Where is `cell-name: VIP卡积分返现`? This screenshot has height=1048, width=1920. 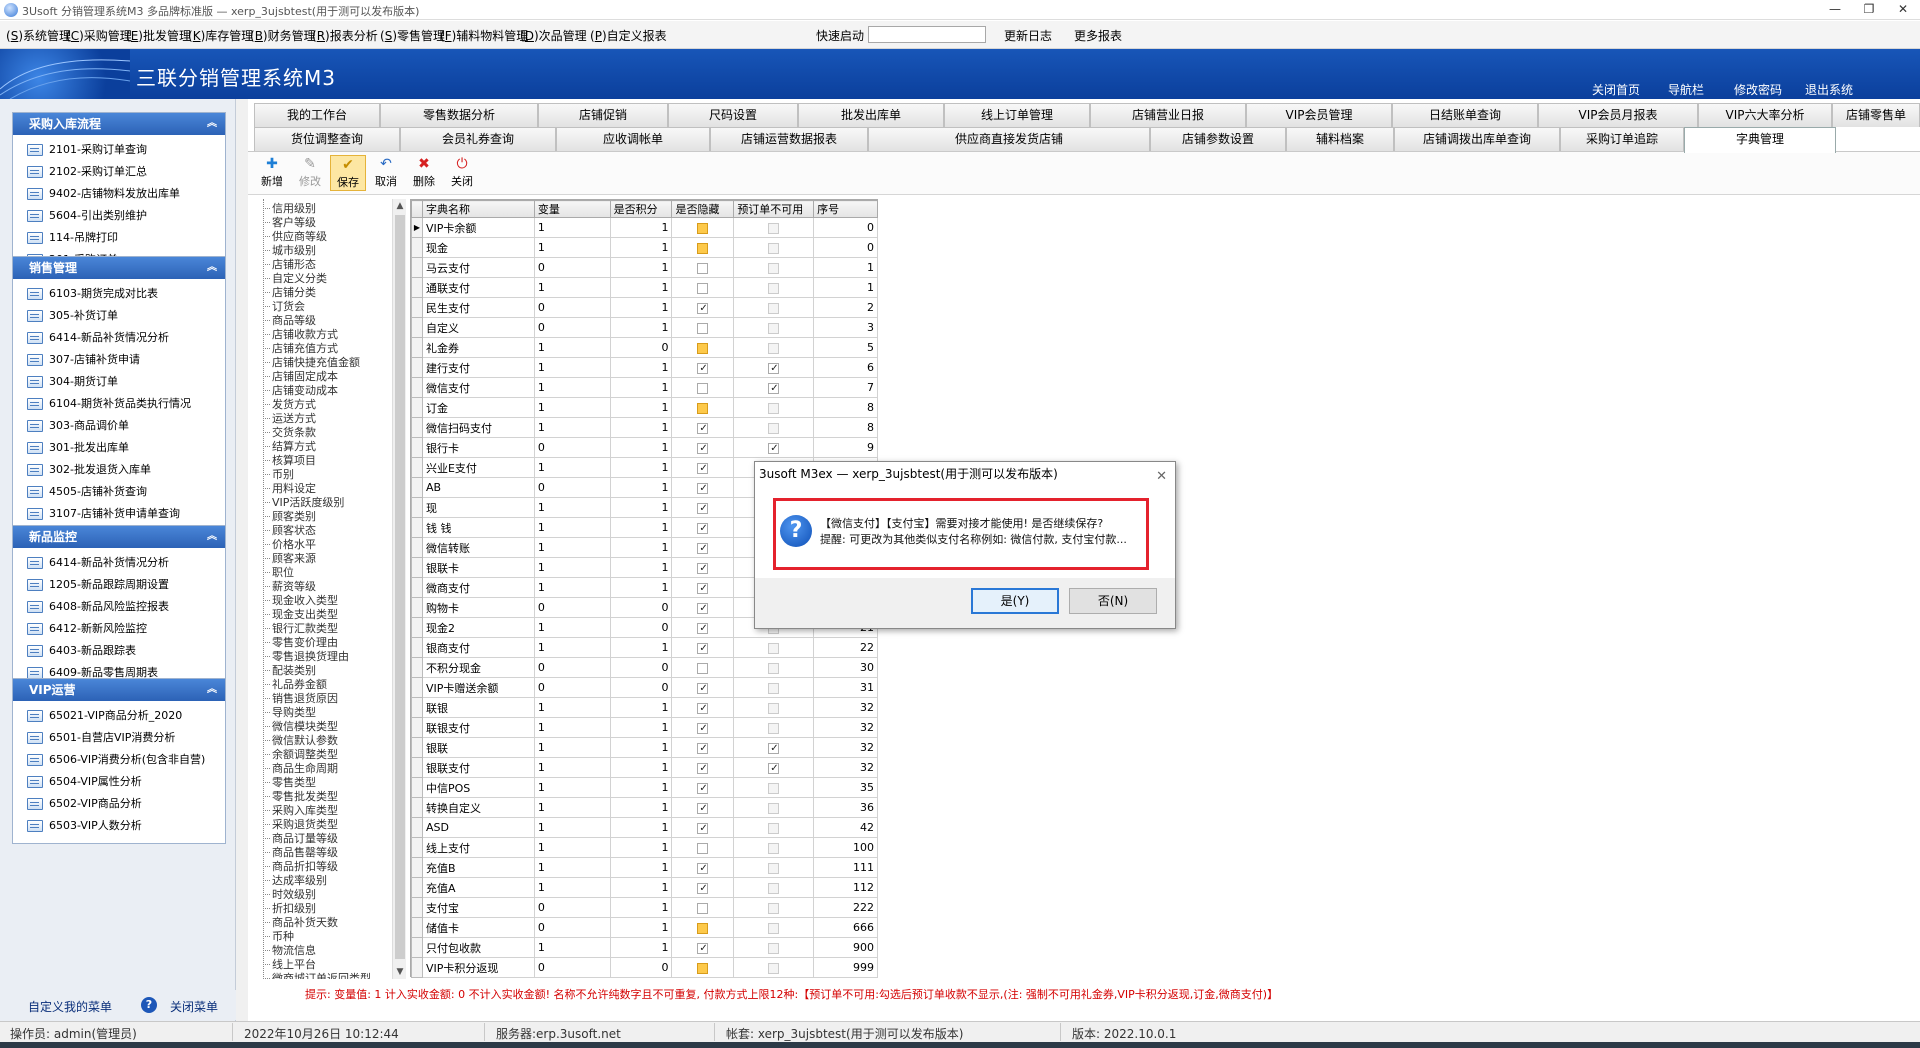 cell-name: VIP卡积分返现 is located at coordinates (478, 967).